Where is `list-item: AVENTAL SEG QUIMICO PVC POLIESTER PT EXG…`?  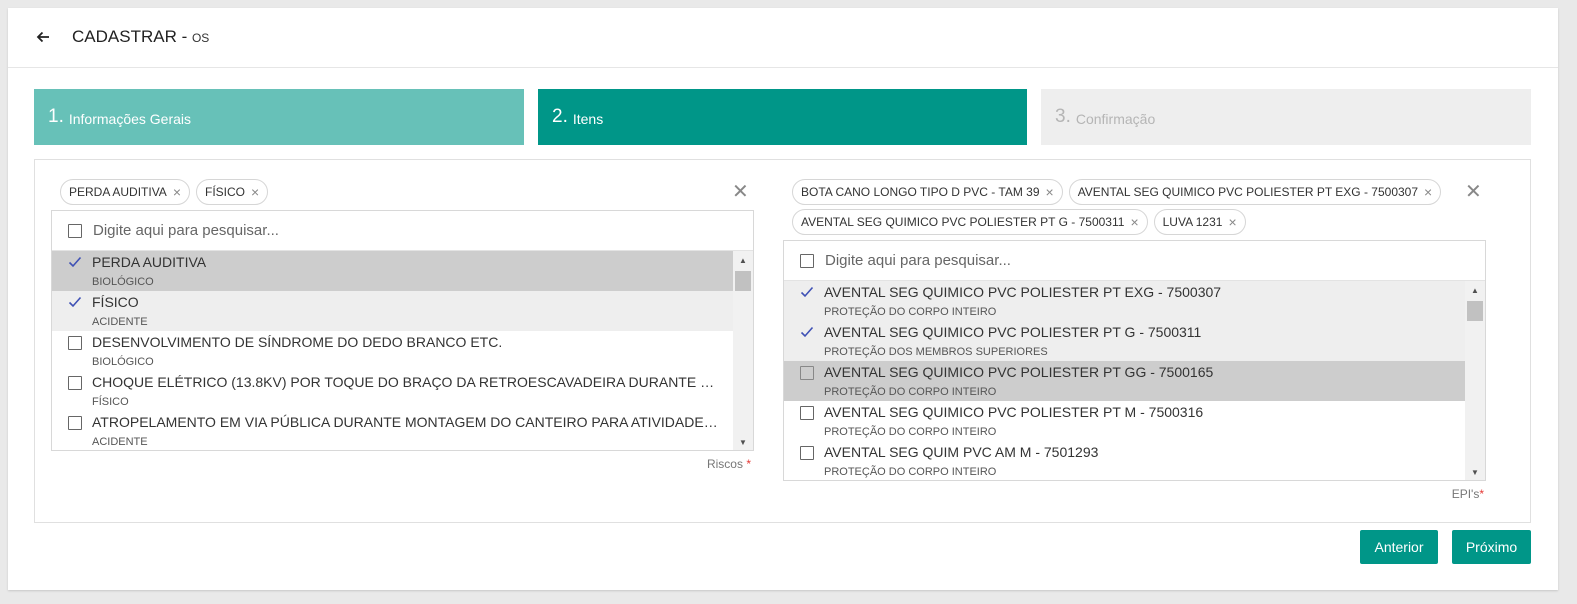 list-item: AVENTAL SEG QUIMICO PVC POLIESTER PT EXG… is located at coordinates (1124, 301).